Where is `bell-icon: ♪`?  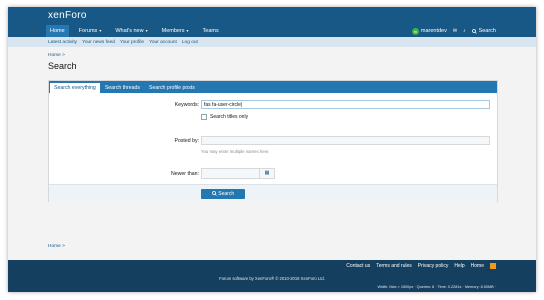
bell-icon: ♪ is located at coordinates (464, 31).